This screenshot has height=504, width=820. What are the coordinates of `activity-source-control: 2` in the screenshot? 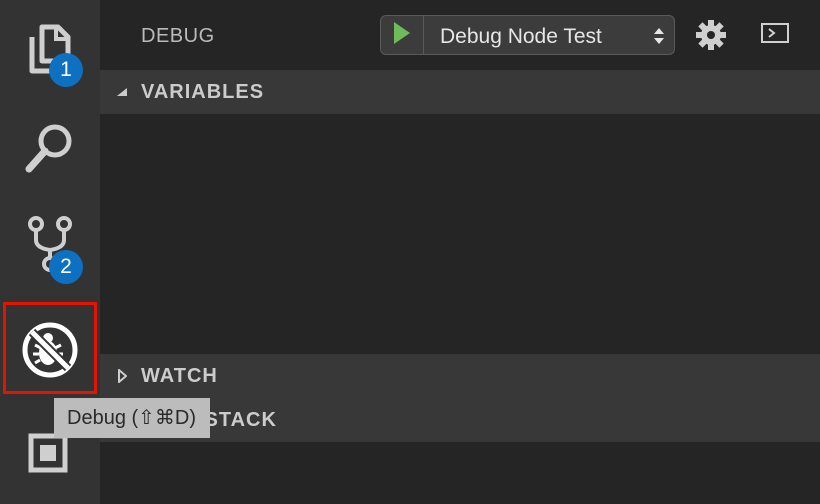 It's located at (50, 244).